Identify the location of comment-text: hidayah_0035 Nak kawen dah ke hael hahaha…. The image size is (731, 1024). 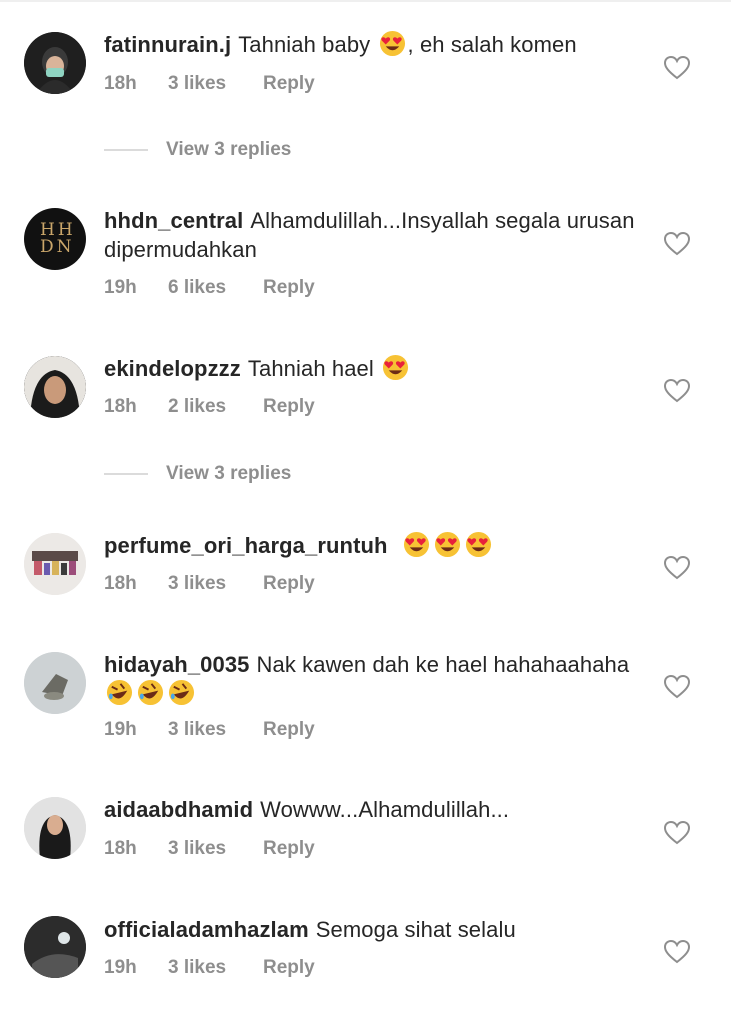
(374, 679).